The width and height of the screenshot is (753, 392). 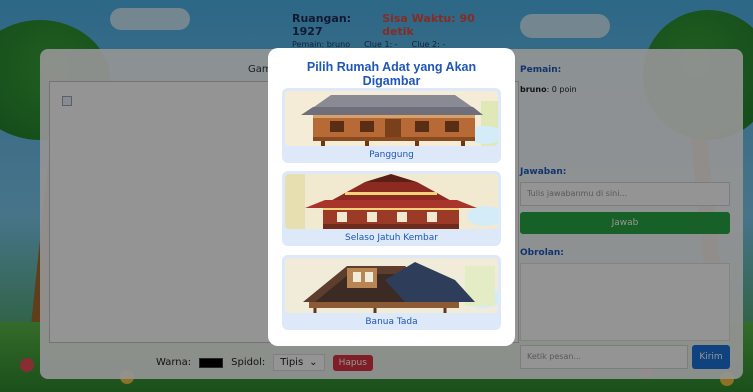 What do you see at coordinates (391, 322) in the screenshot?
I see `option-label: Banua Tada` at bounding box center [391, 322].